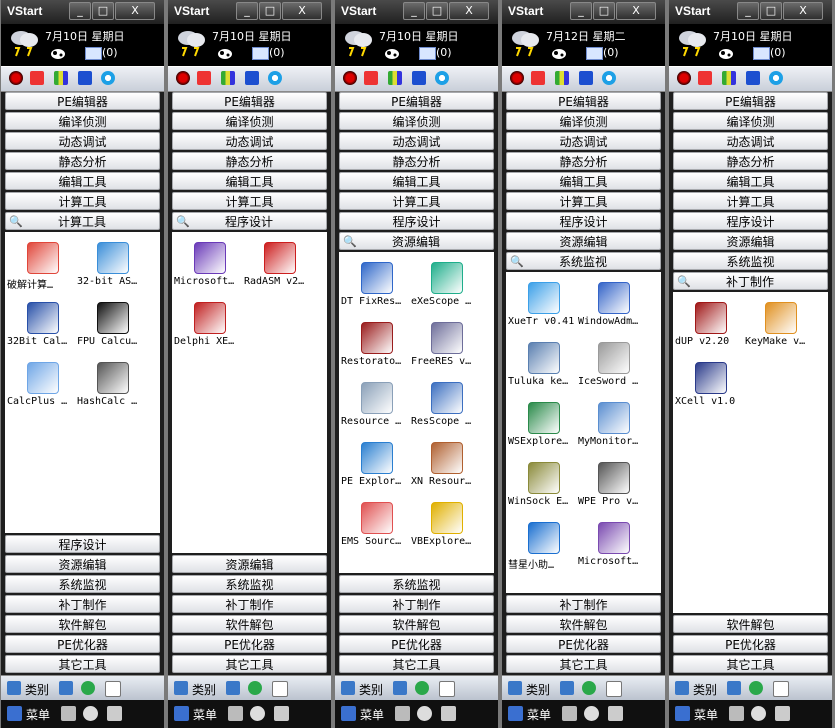  What do you see at coordinates (604, 11) in the screenshot?
I see `maximize-button: □` at bounding box center [604, 11].